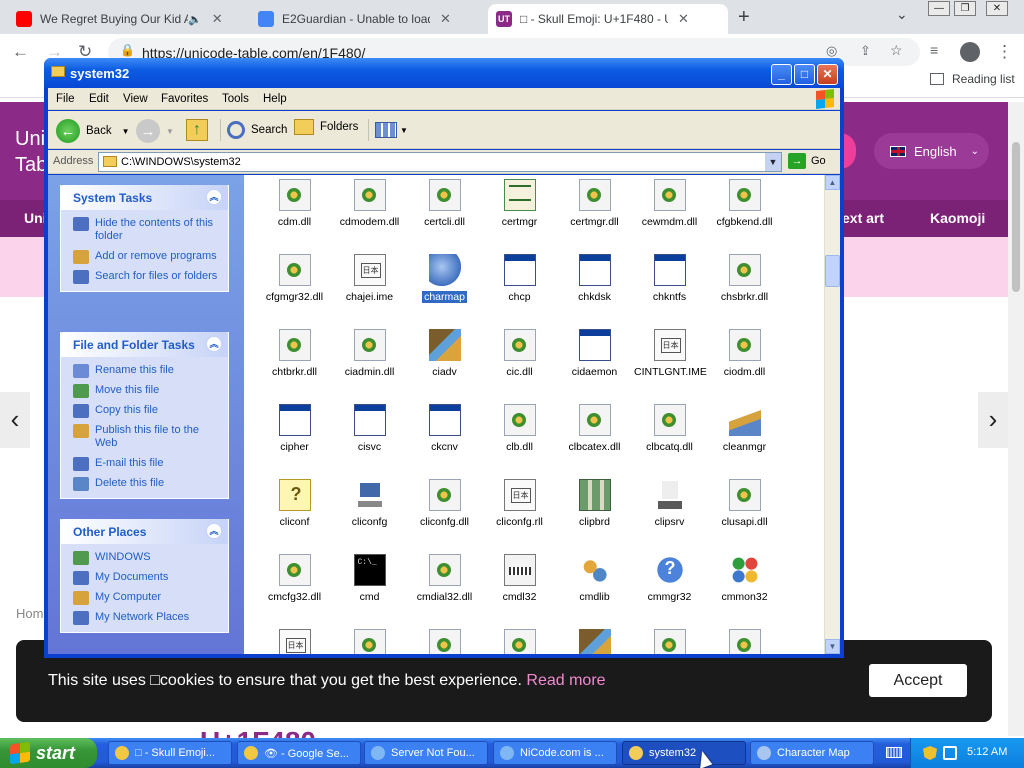 This screenshot has width=1024, height=768. Describe the element at coordinates (519, 203) in the screenshot. I see `file-item: certmgr` at that location.